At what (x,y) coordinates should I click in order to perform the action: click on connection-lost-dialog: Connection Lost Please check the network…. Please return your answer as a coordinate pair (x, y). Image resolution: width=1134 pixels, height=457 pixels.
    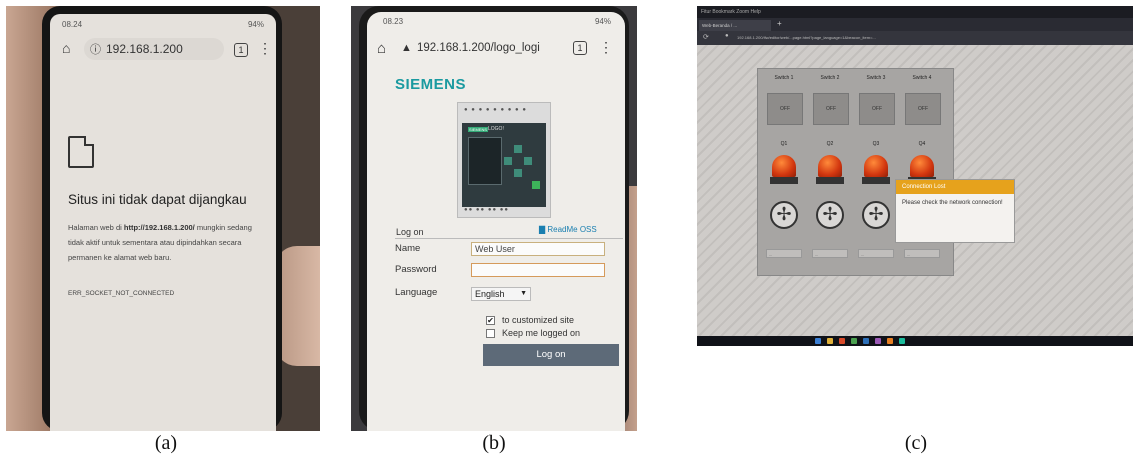
    Looking at the image, I should click on (955, 211).